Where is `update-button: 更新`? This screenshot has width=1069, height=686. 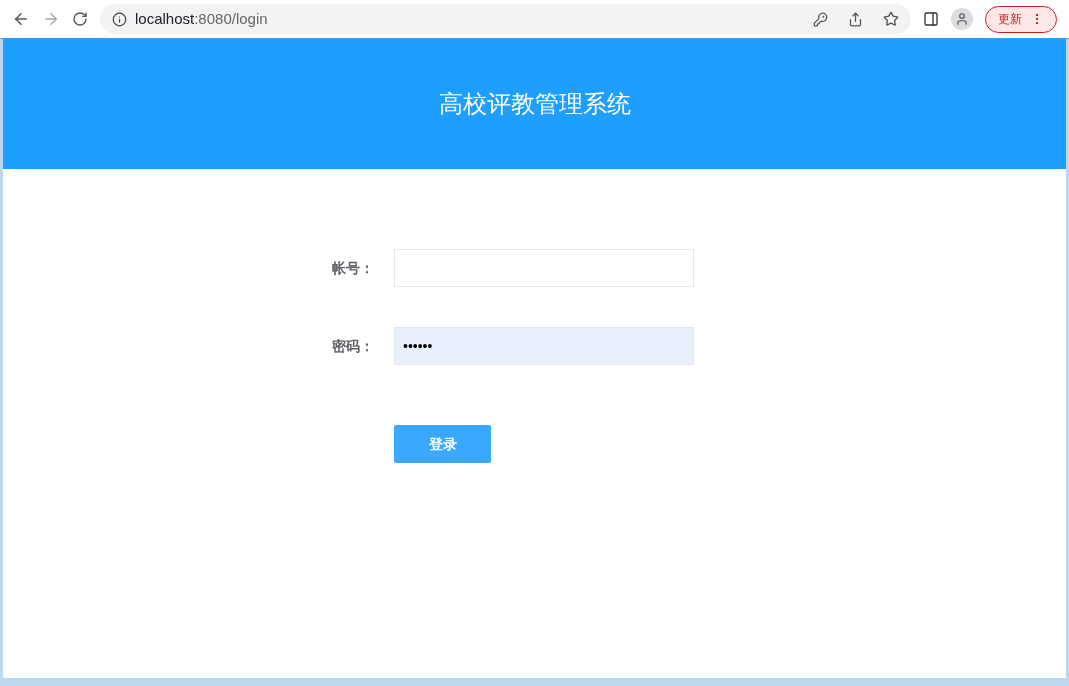 update-button: 更新 is located at coordinates (1021, 19).